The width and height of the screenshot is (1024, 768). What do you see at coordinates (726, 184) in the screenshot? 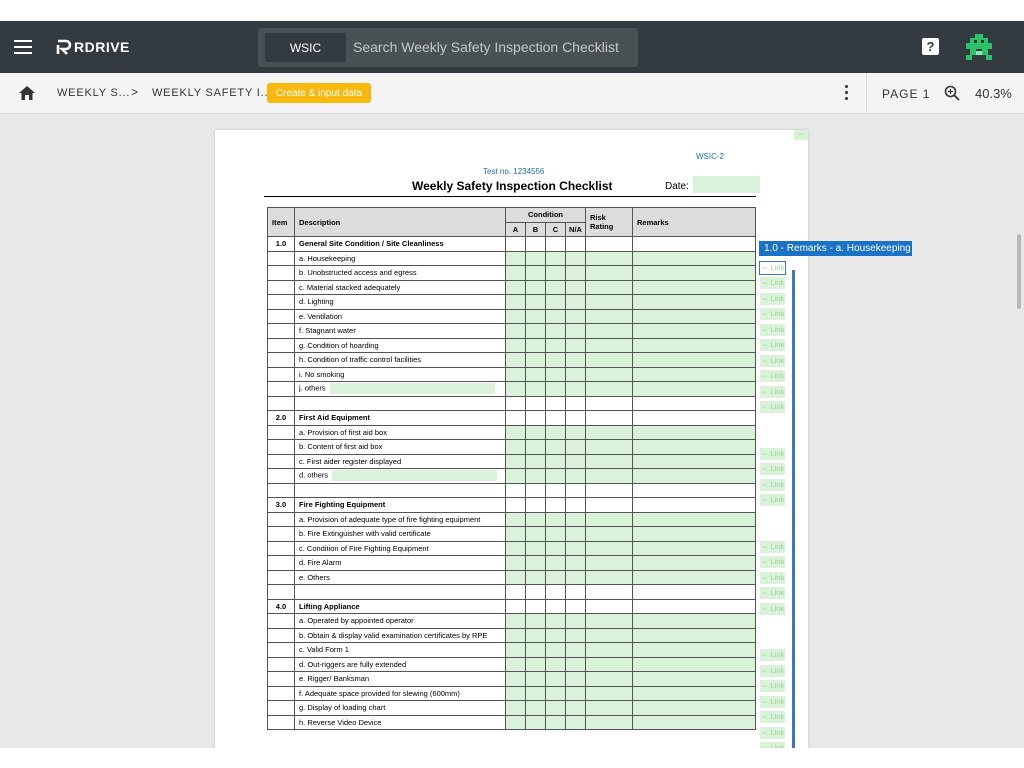
I see `date-field` at bounding box center [726, 184].